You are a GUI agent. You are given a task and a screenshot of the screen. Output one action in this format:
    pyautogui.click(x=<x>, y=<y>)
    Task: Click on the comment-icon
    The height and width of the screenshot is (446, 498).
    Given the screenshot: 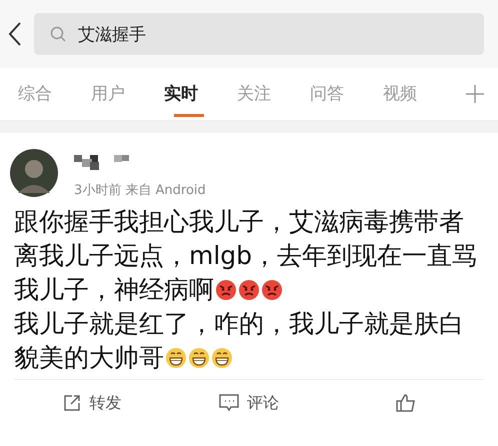 What is the action you would take?
    pyautogui.click(x=229, y=403)
    